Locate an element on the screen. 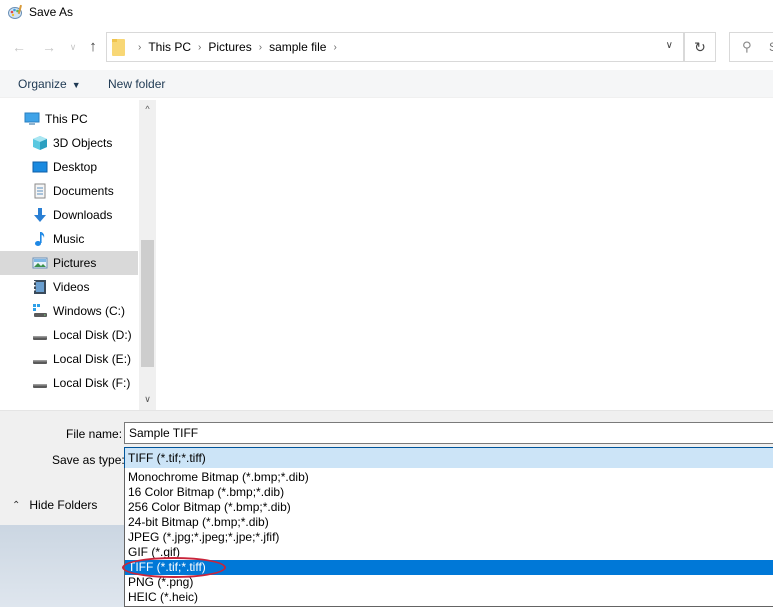 The height and width of the screenshot is (607, 773). address-history-chevron-icon: ∨ is located at coordinates (669, 45).